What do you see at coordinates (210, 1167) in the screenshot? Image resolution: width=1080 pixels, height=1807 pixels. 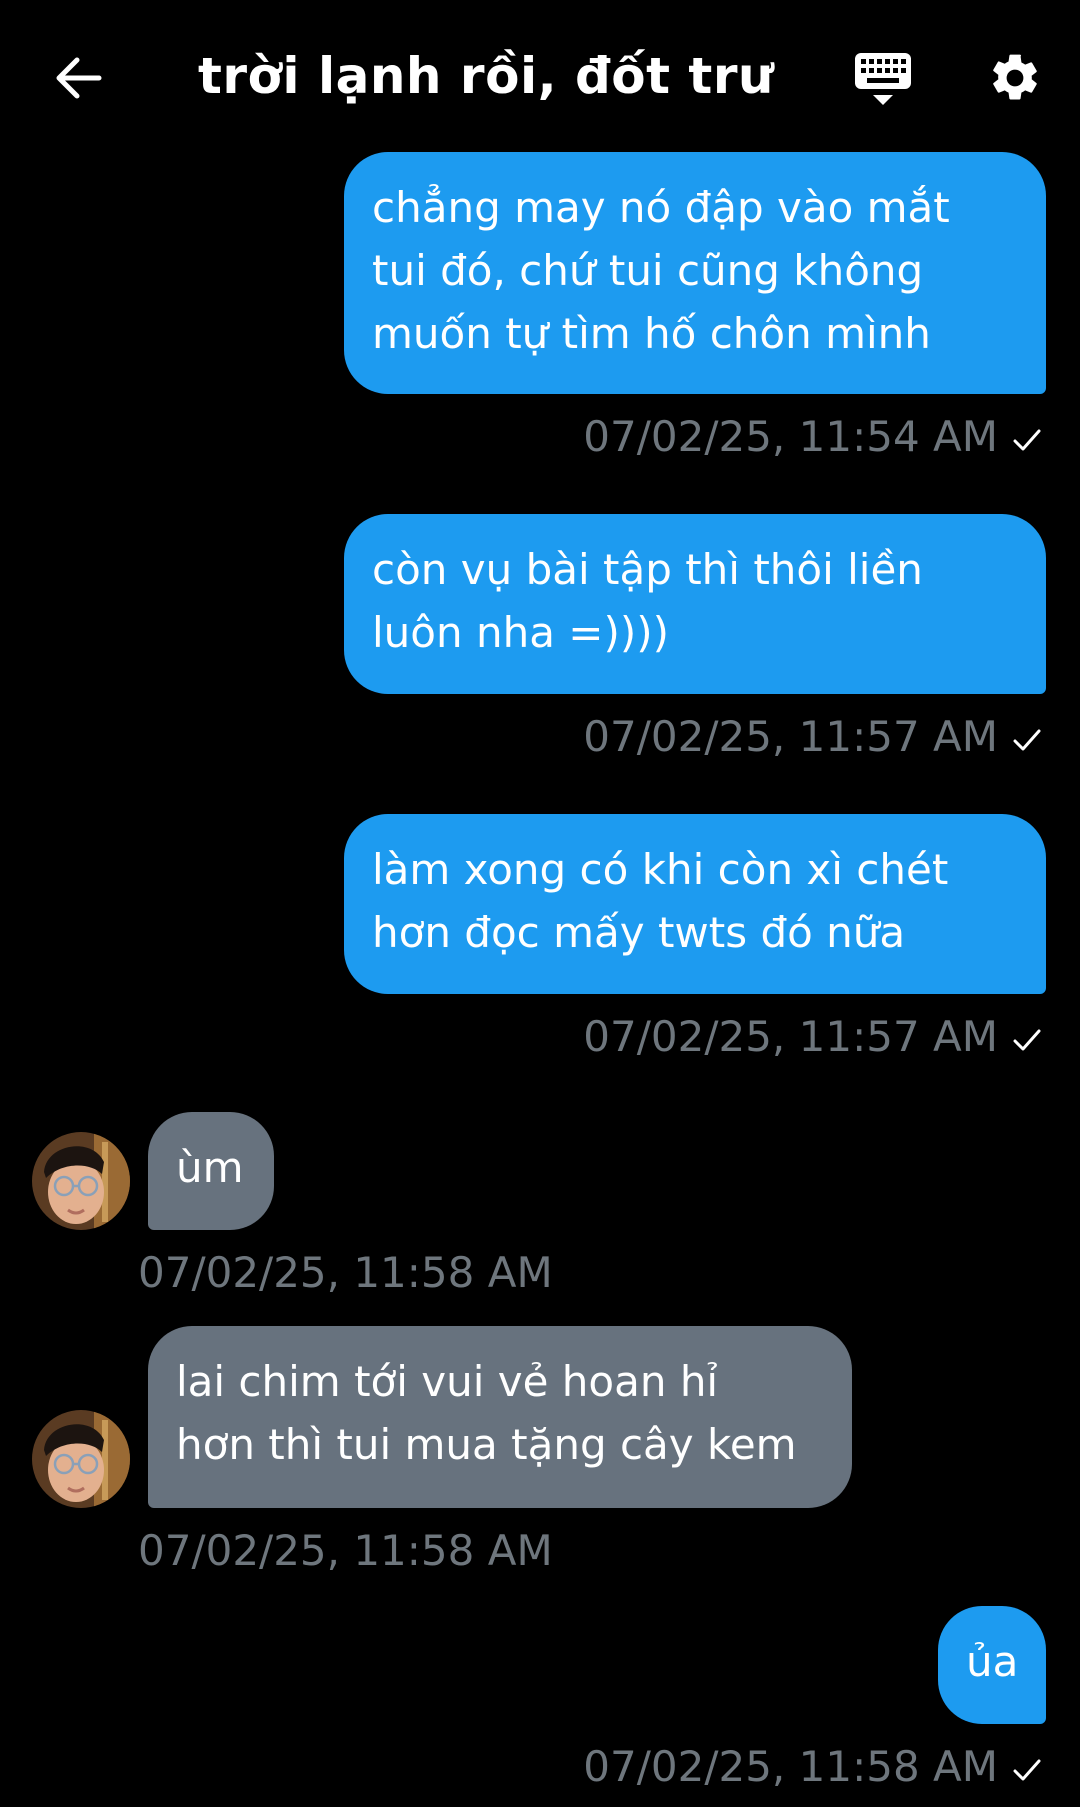 I see `message-text: ùm` at bounding box center [210, 1167].